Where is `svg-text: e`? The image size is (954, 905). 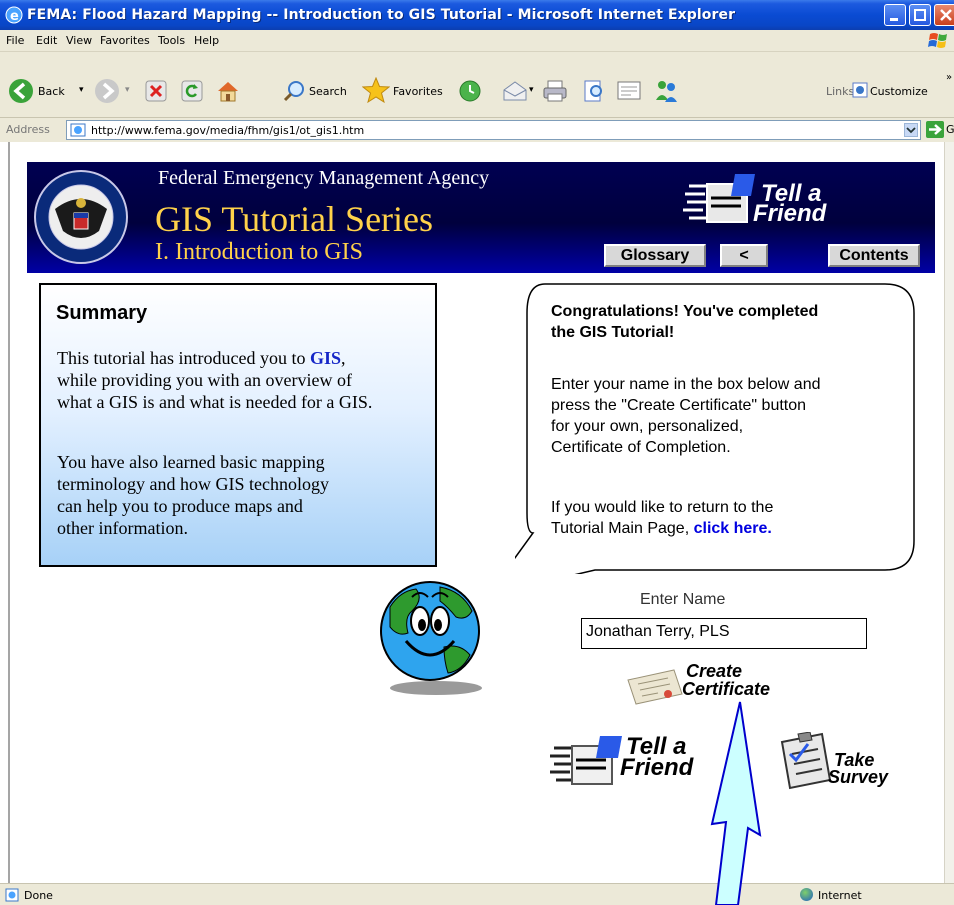
svg-text: e is located at coordinates (14, 16).